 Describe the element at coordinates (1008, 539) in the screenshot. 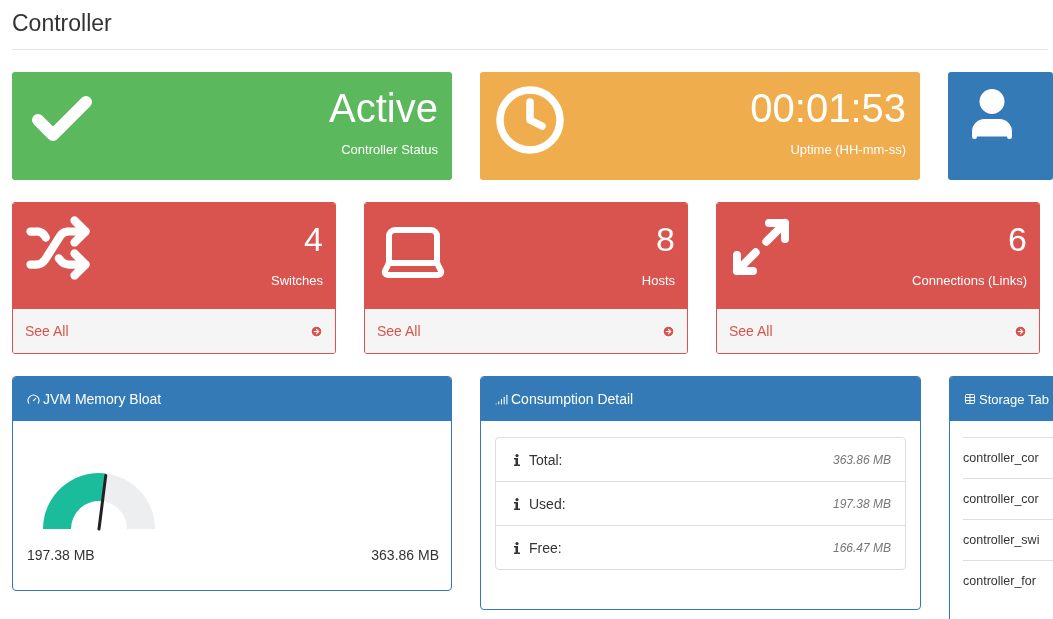

I see `storage-row: controller_swi` at that location.